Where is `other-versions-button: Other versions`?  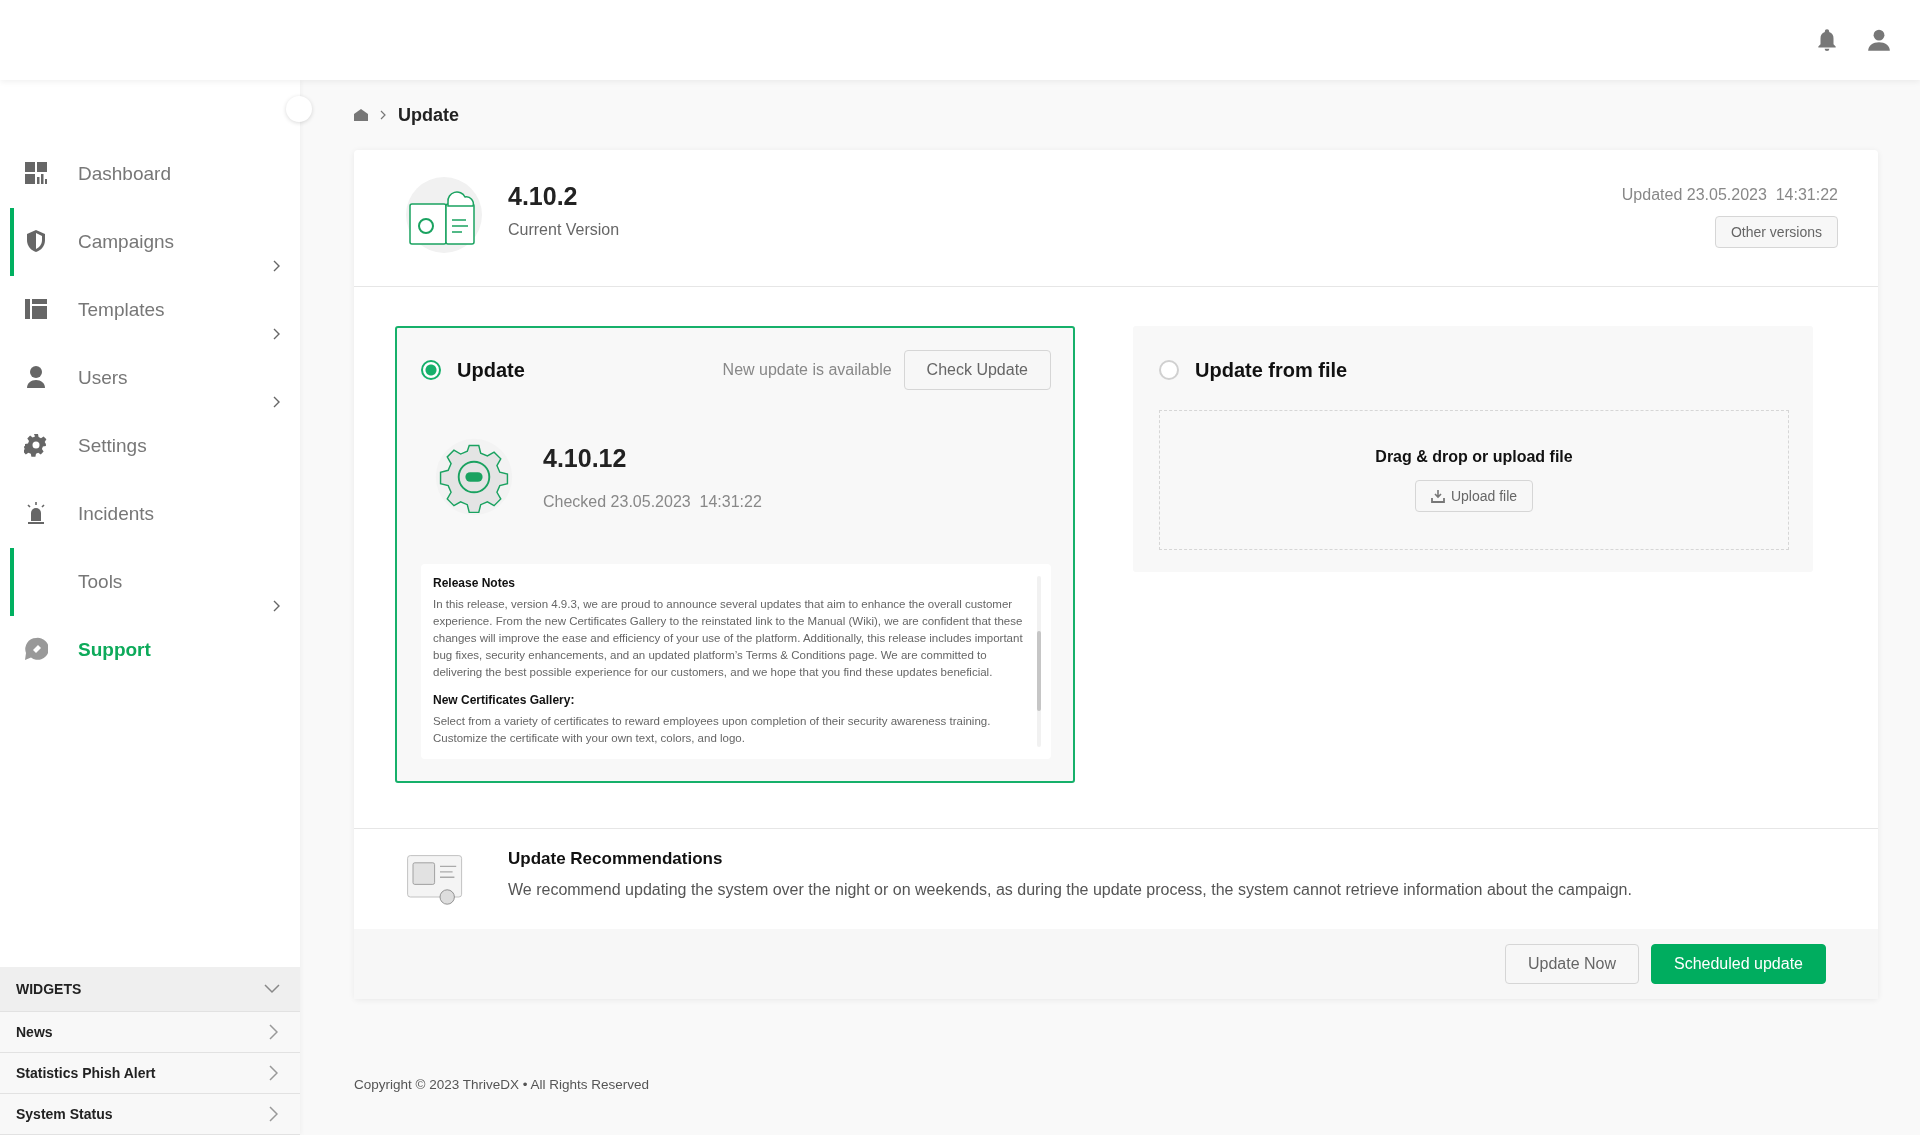
other-versions-button: Other versions is located at coordinates (1776, 232).